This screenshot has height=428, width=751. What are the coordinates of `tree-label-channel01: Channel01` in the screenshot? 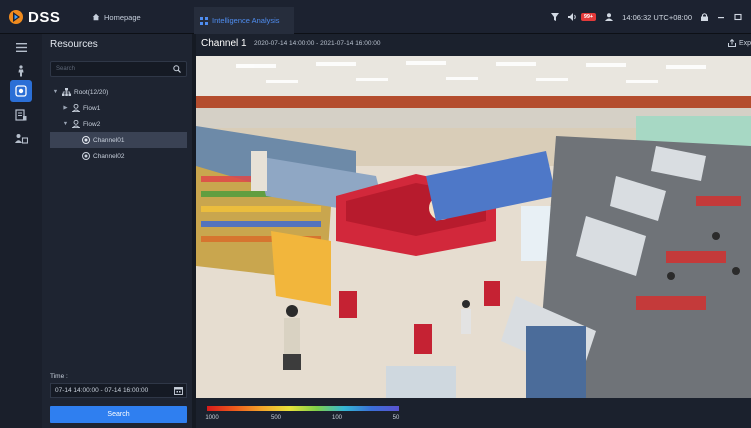 It's located at (109, 140).